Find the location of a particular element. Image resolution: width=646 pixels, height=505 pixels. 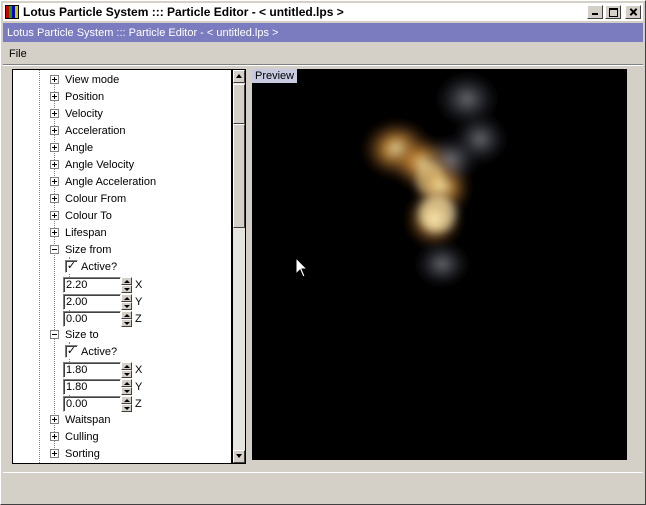

size-to-x-input: 1.80 is located at coordinates (92, 369).